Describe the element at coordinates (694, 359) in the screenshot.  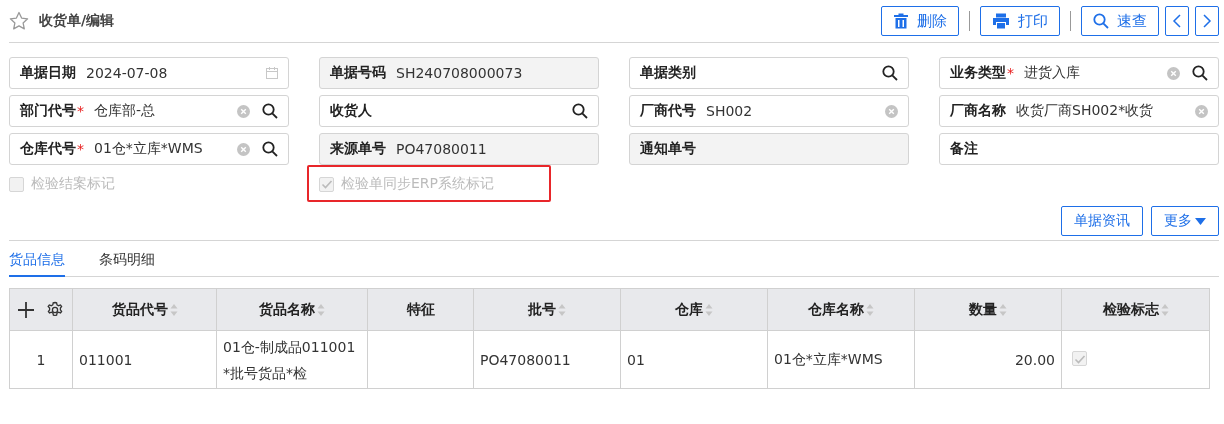
I see `table-cell: 01` at that location.